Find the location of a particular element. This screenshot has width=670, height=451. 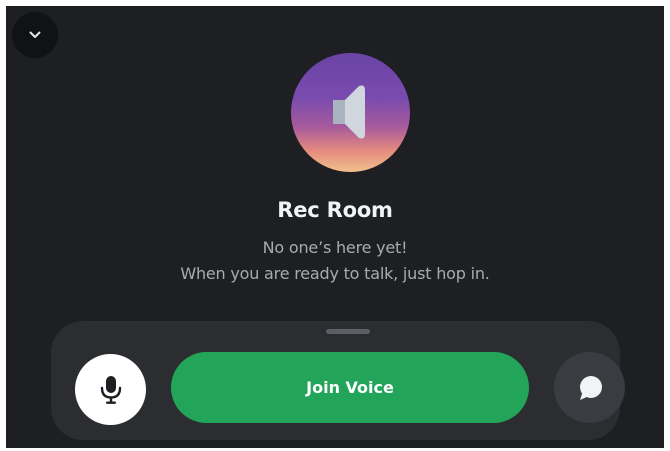

chevron-down-icon is located at coordinates (35, 34).